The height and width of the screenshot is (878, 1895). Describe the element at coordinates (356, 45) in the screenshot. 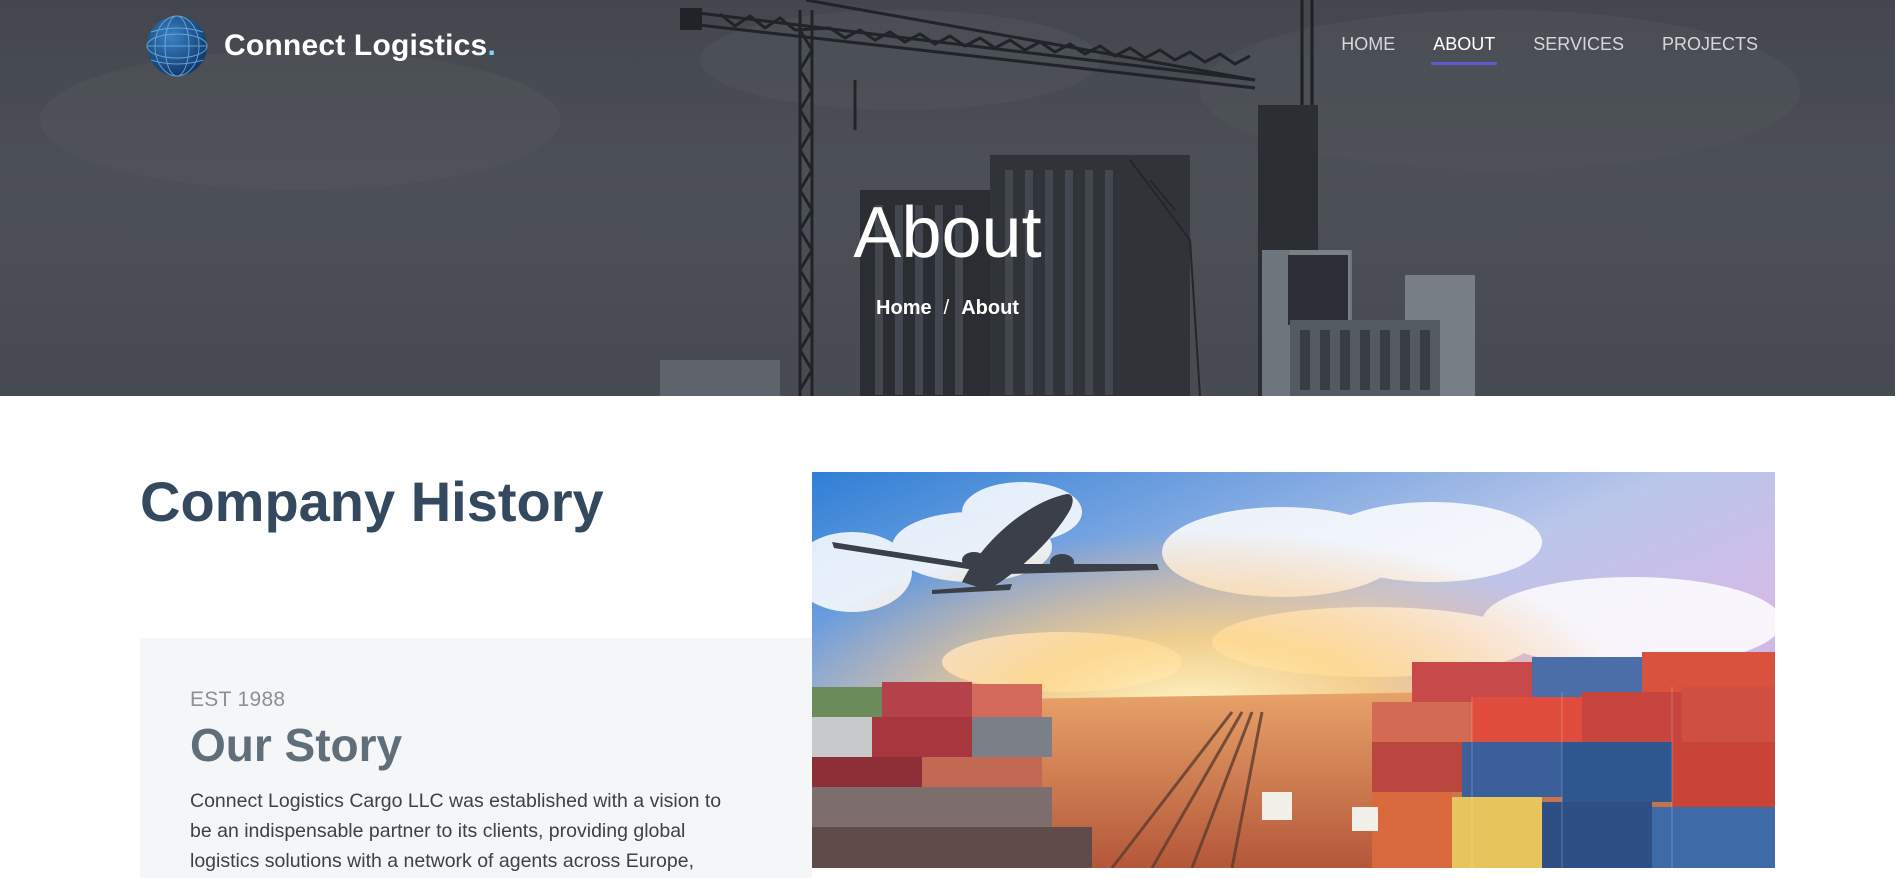

I see `brand-name: Connect Logistics` at that location.